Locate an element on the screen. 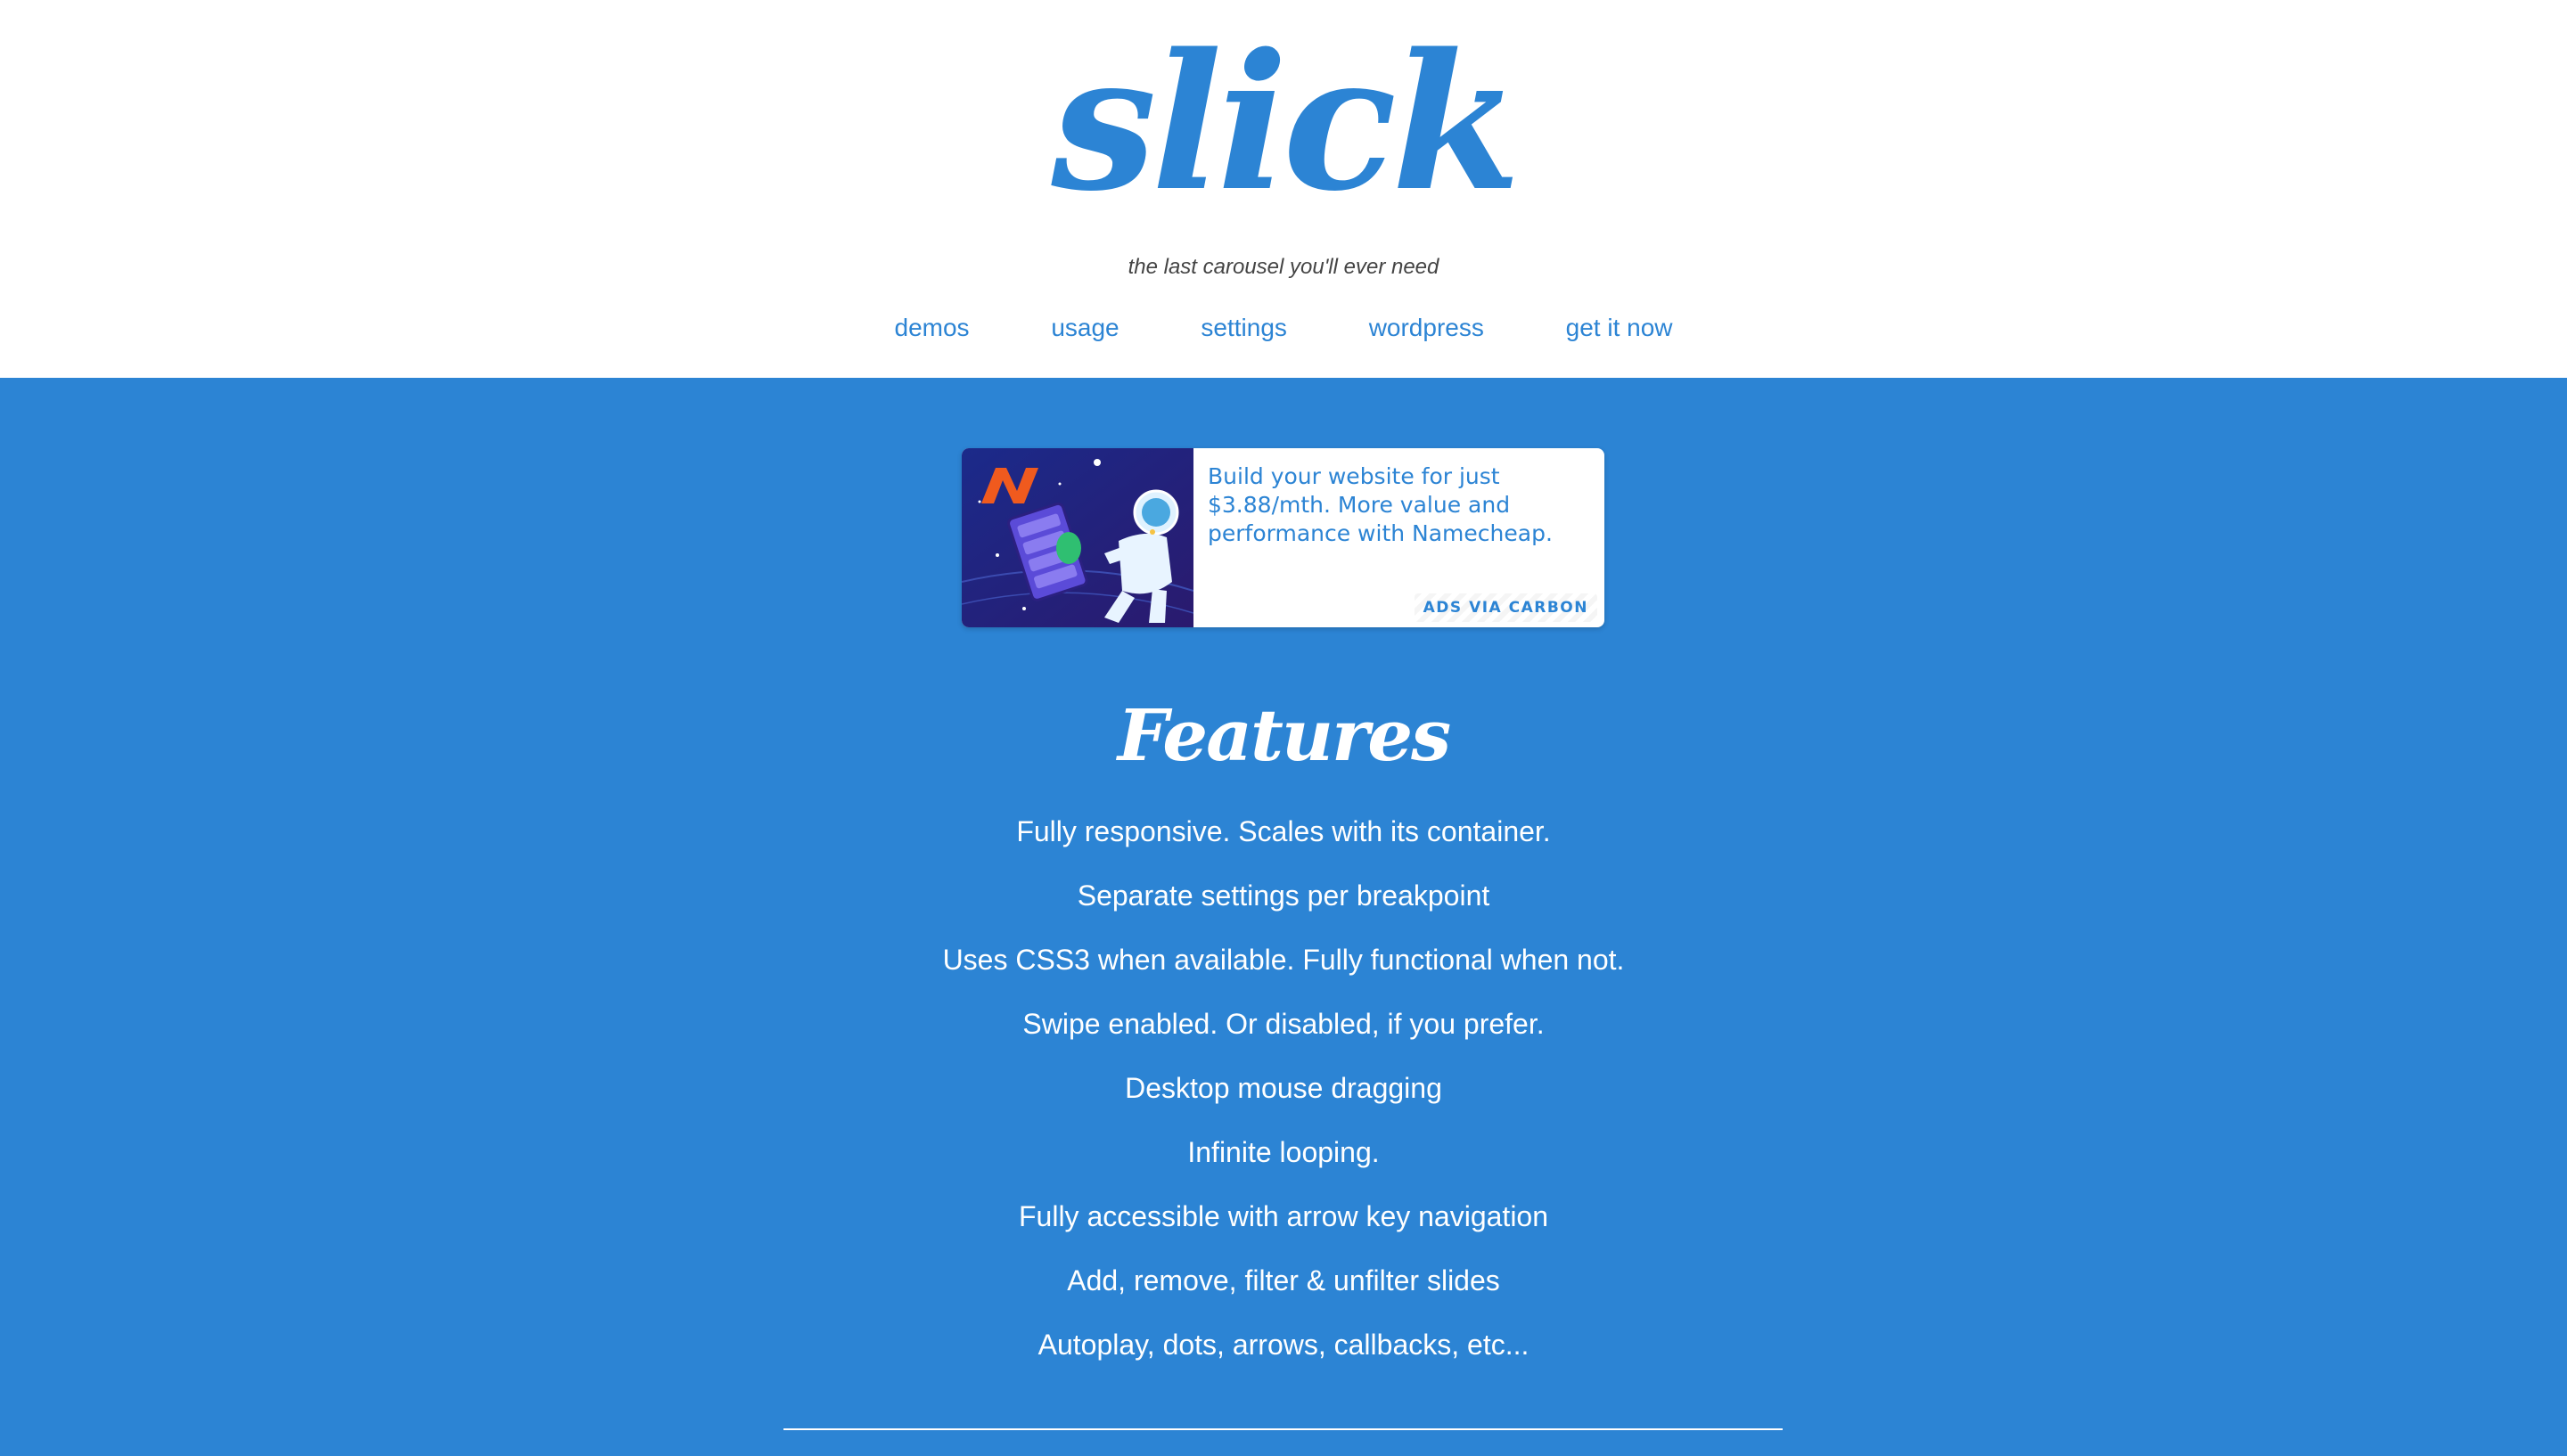 The height and width of the screenshot is (1456, 2567). feature-item: Add, remove, filter & unfilter slides is located at coordinates (1283, 1280).